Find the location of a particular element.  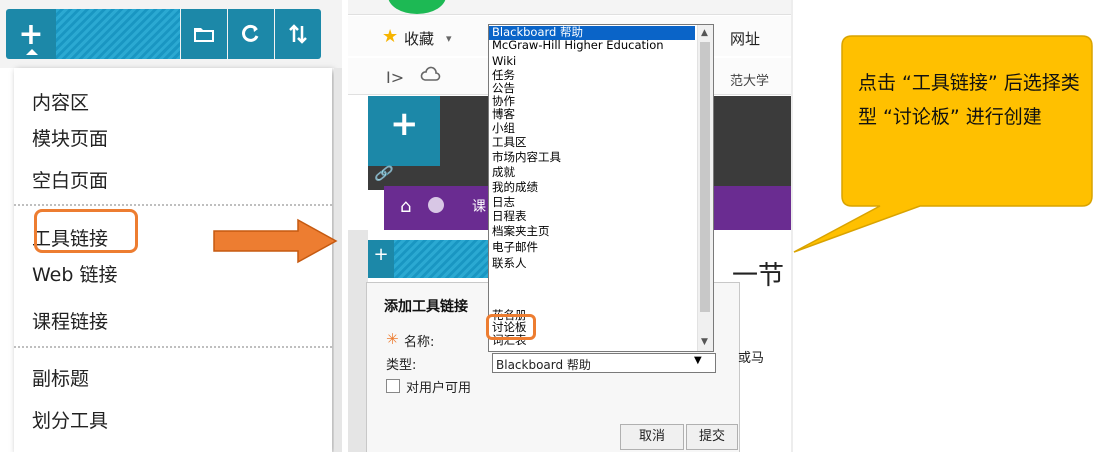

home-icon: ⌂ is located at coordinates (405, 206).